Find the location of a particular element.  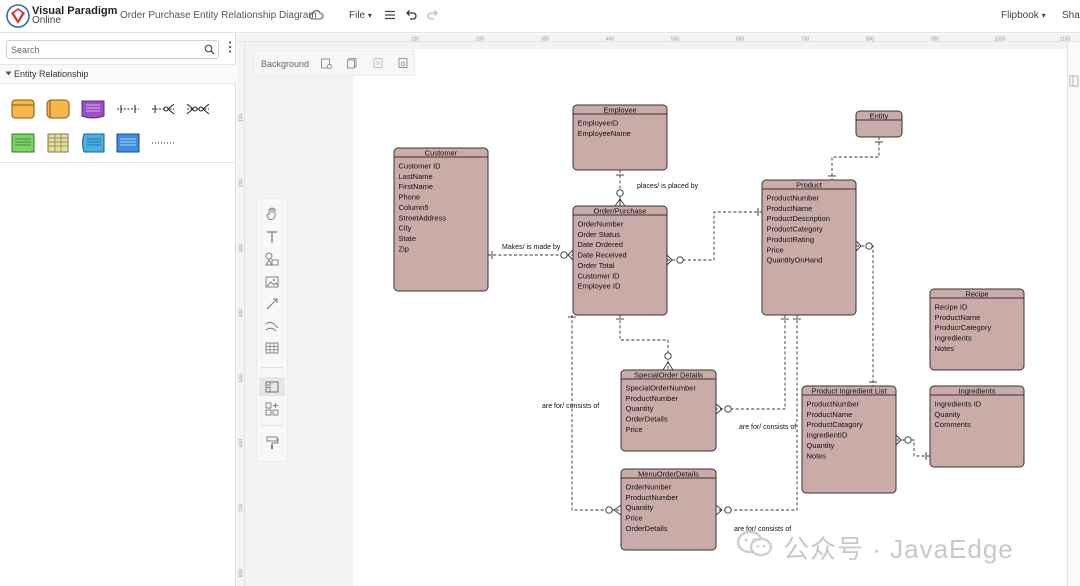

connector-order-specialorder is located at coordinates (645, 343).